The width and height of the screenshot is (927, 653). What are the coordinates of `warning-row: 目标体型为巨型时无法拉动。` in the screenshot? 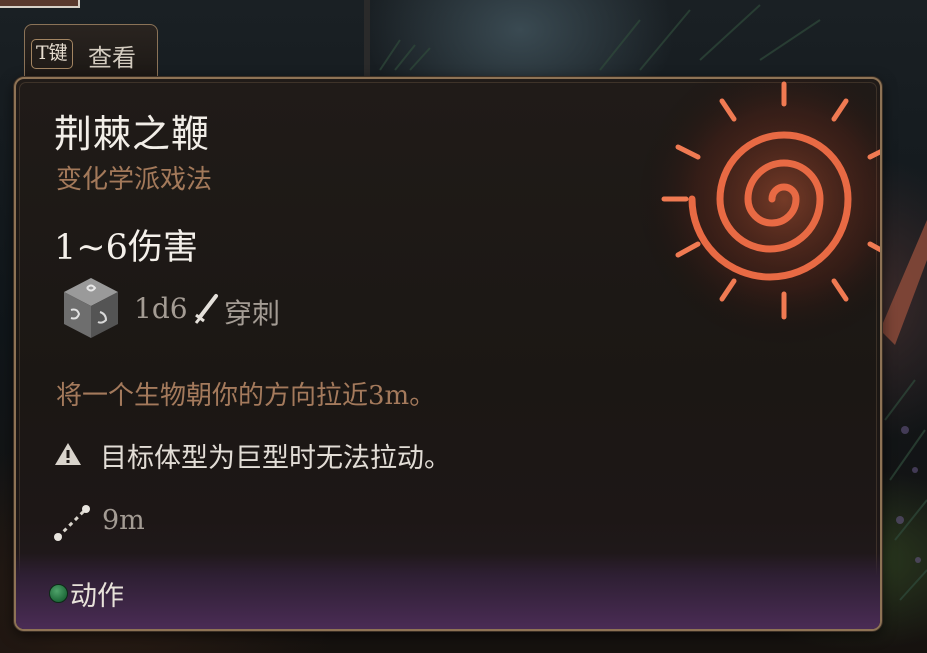 It's located at (354, 454).